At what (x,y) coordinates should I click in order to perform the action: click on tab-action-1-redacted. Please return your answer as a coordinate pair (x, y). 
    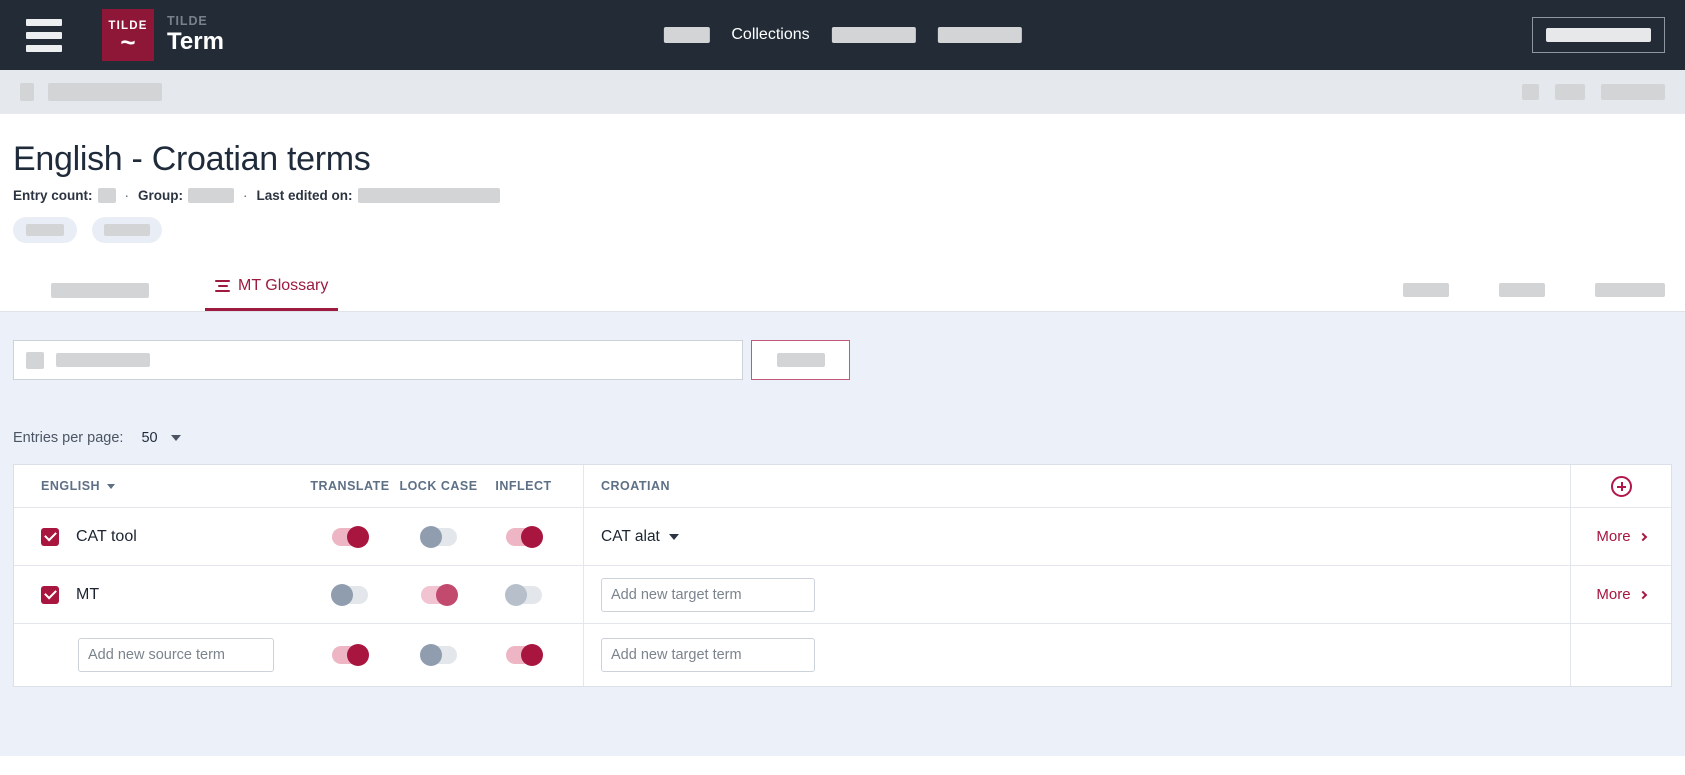
    Looking at the image, I should click on (1426, 290).